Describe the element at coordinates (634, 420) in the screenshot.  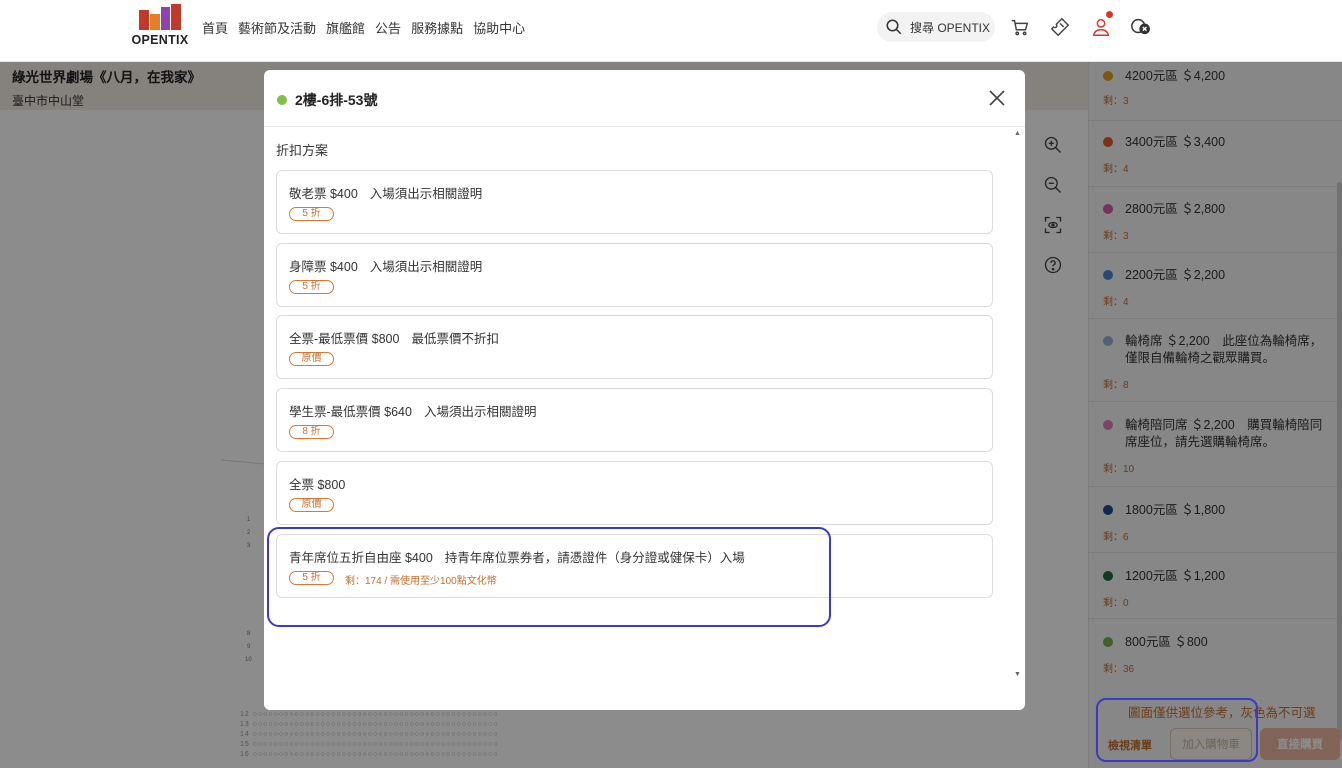
I see `discount-option: 學生票-最低票價 $640 入場須出示相關證明 8 折` at that location.